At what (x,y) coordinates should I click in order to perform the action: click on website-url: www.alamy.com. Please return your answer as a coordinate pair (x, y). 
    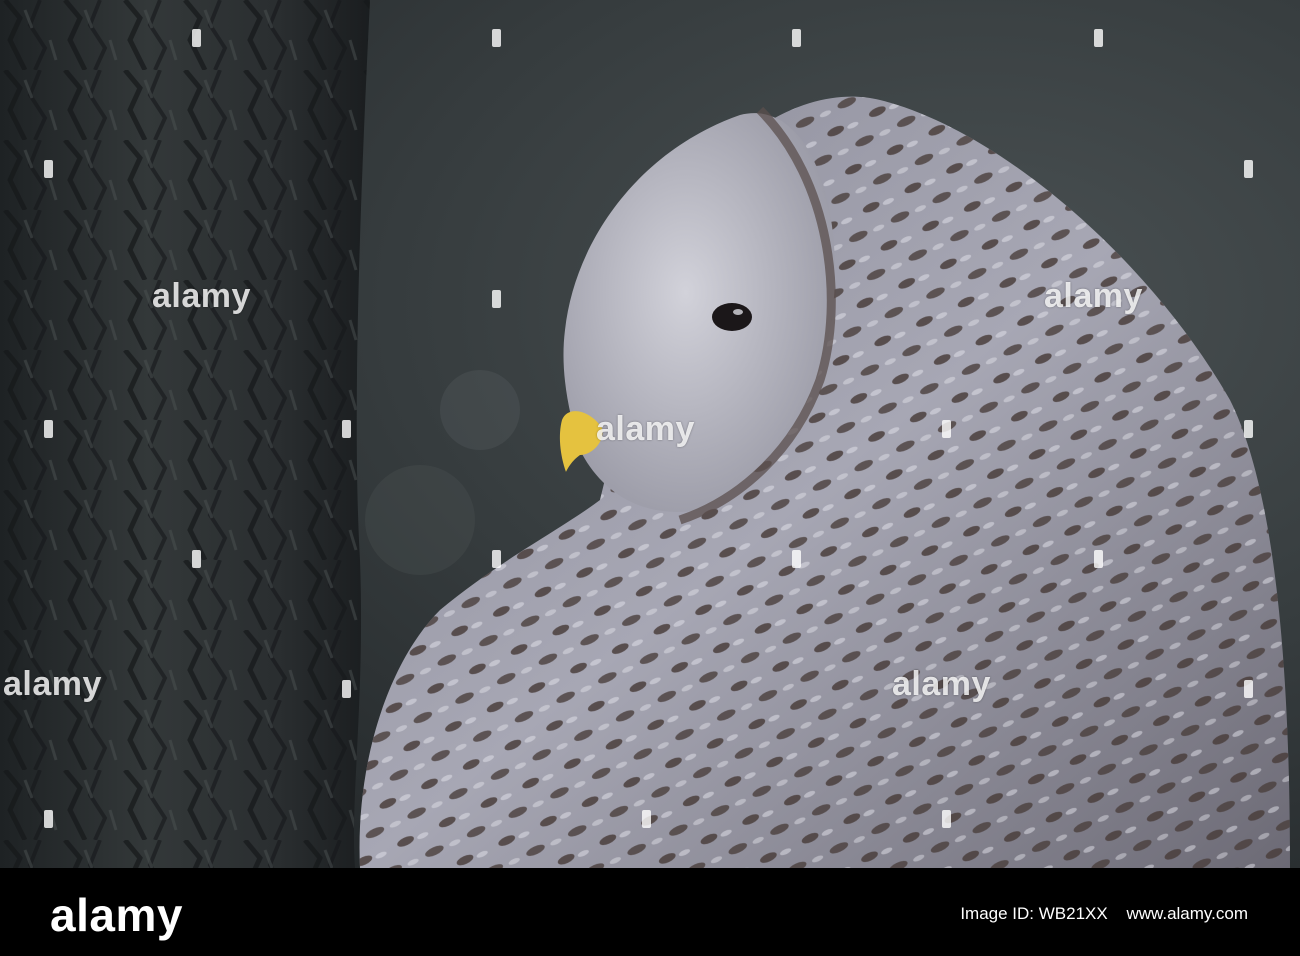
    Looking at the image, I should click on (1187, 913).